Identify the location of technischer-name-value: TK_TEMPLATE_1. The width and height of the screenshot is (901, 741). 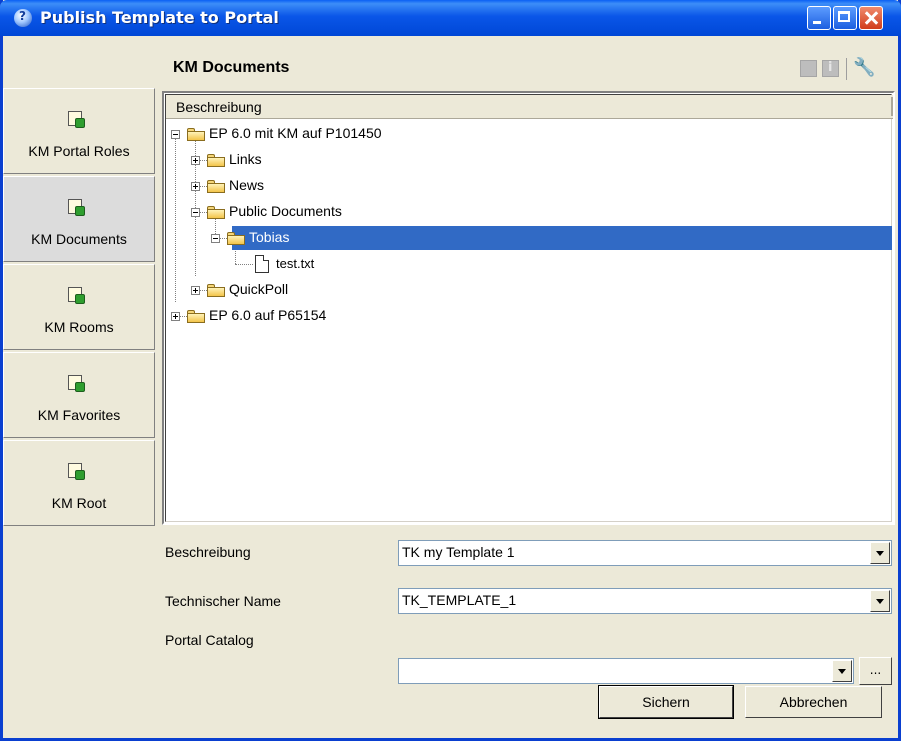
(459, 600).